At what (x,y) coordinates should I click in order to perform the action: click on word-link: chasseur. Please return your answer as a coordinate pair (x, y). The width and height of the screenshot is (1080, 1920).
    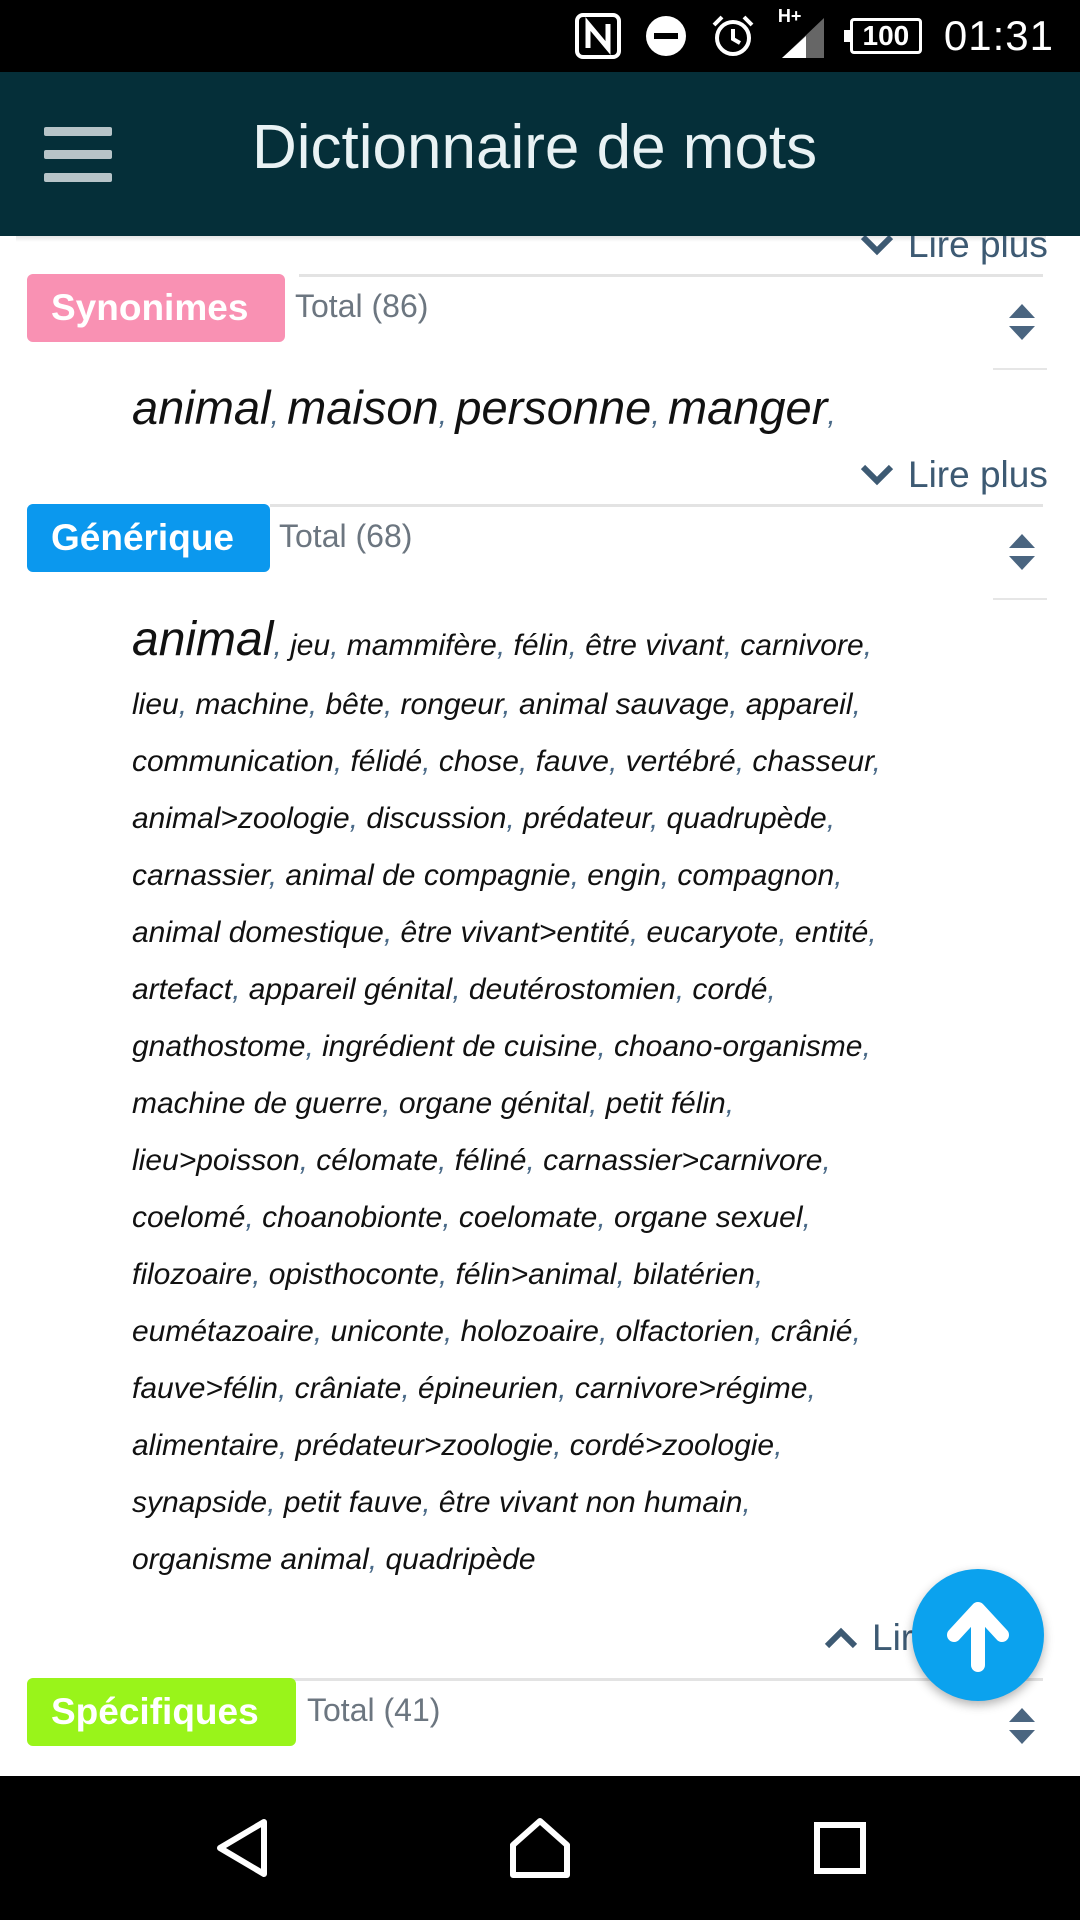
    Looking at the image, I should click on (812, 761).